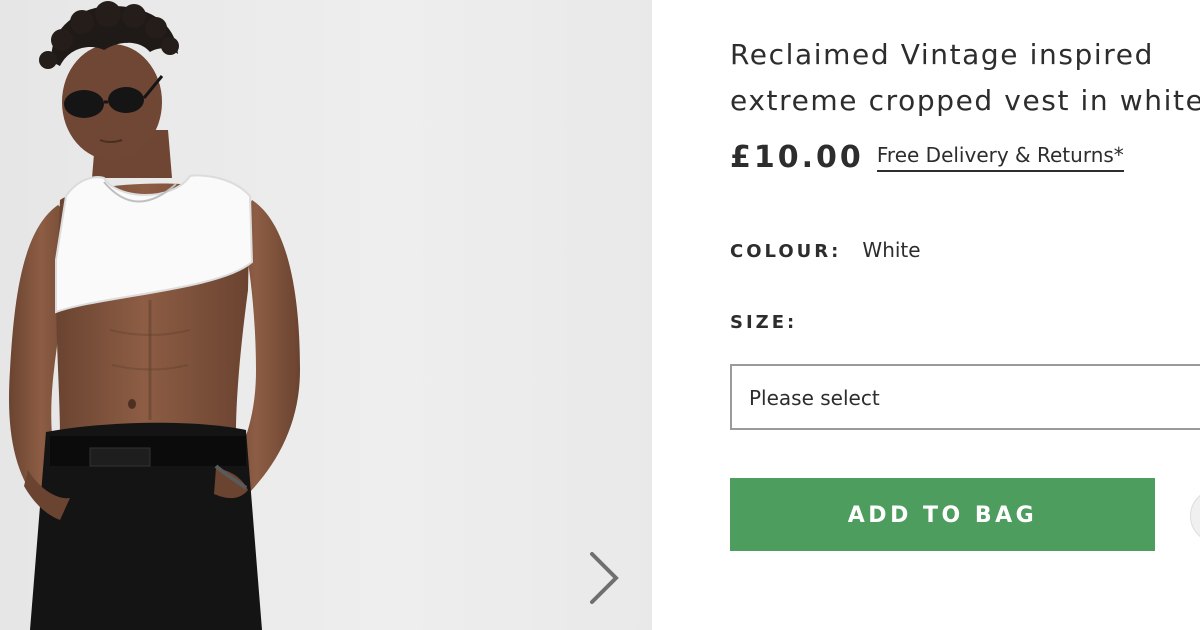 This screenshot has width=1200, height=630. I want to click on product-title-line-1: Reclaimed Vintage inspired, so click(942, 54).